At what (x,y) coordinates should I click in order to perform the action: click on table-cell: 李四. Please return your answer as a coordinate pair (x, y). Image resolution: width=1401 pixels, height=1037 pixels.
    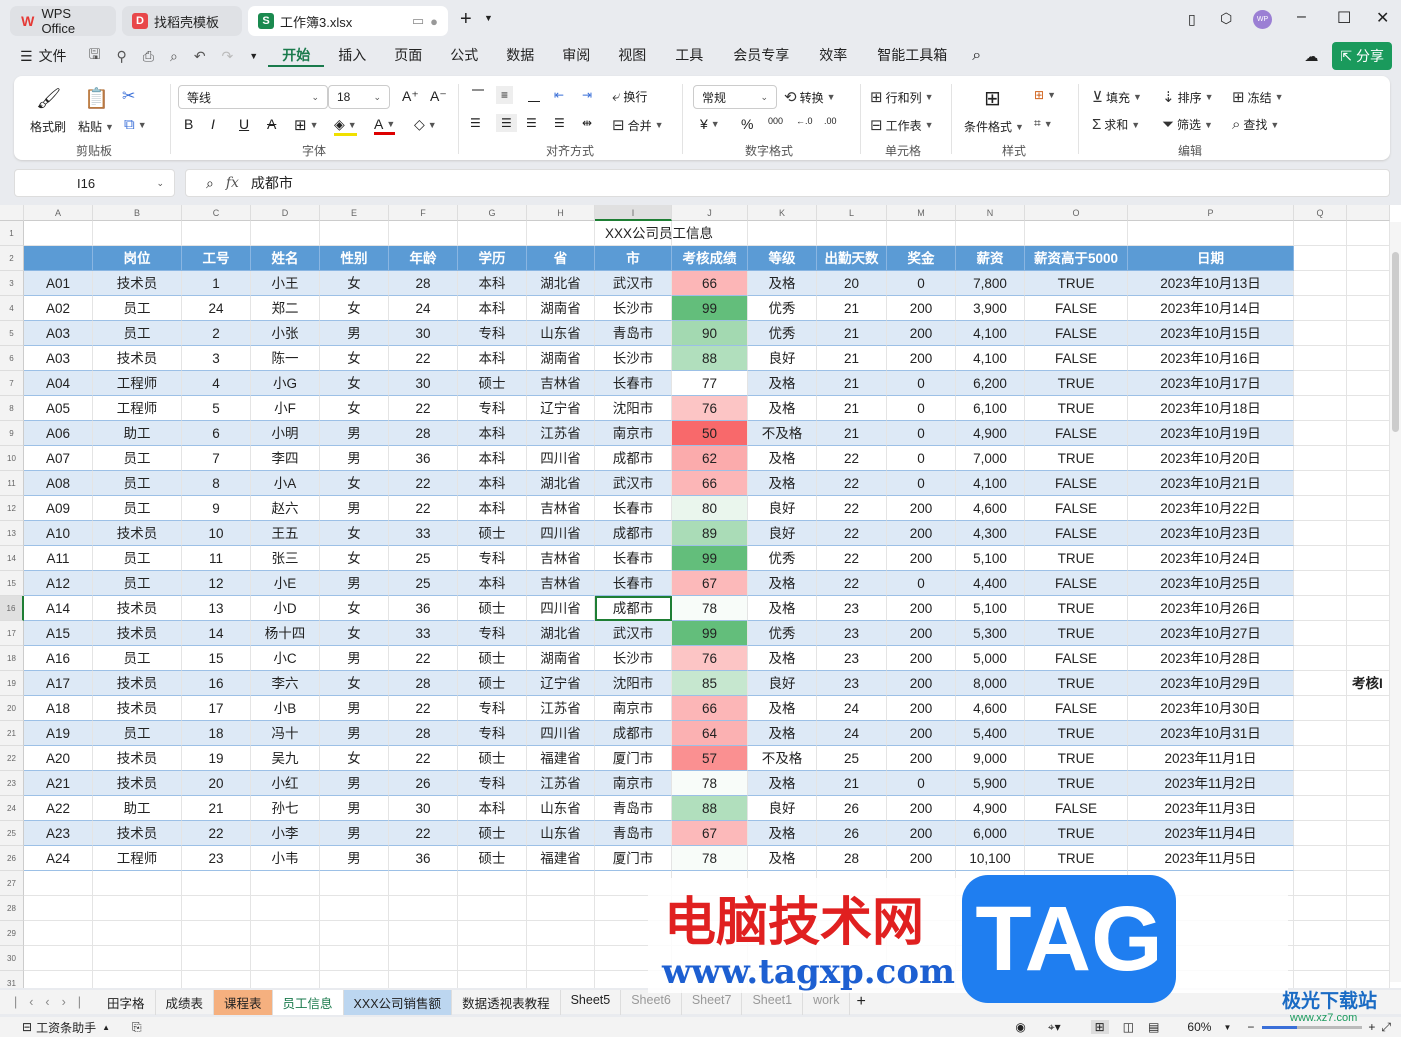
    Looking at the image, I should click on (285, 458).